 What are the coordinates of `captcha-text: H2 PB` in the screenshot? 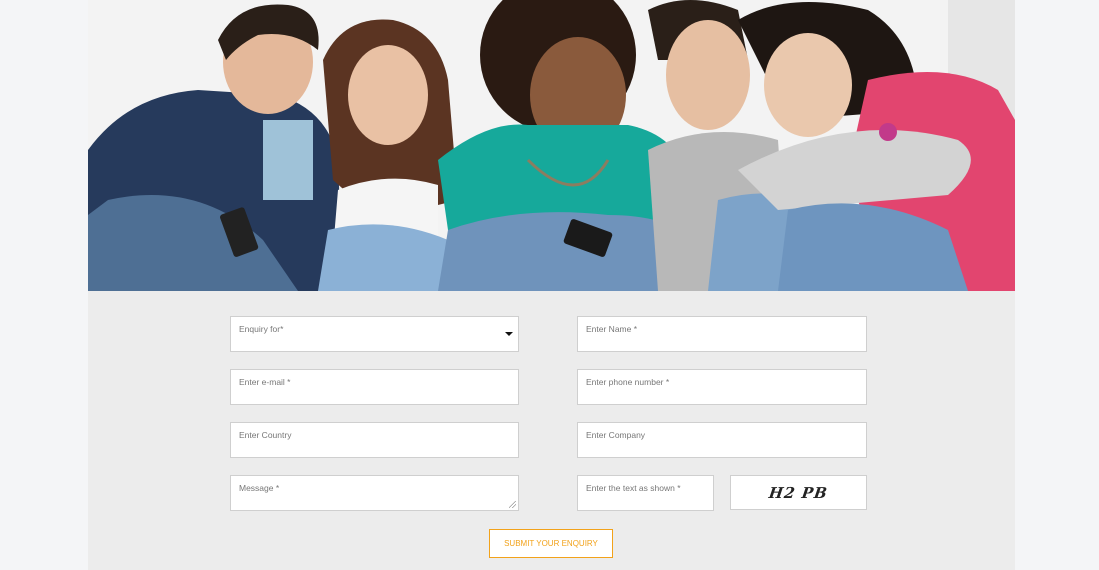 It's located at (798, 492).